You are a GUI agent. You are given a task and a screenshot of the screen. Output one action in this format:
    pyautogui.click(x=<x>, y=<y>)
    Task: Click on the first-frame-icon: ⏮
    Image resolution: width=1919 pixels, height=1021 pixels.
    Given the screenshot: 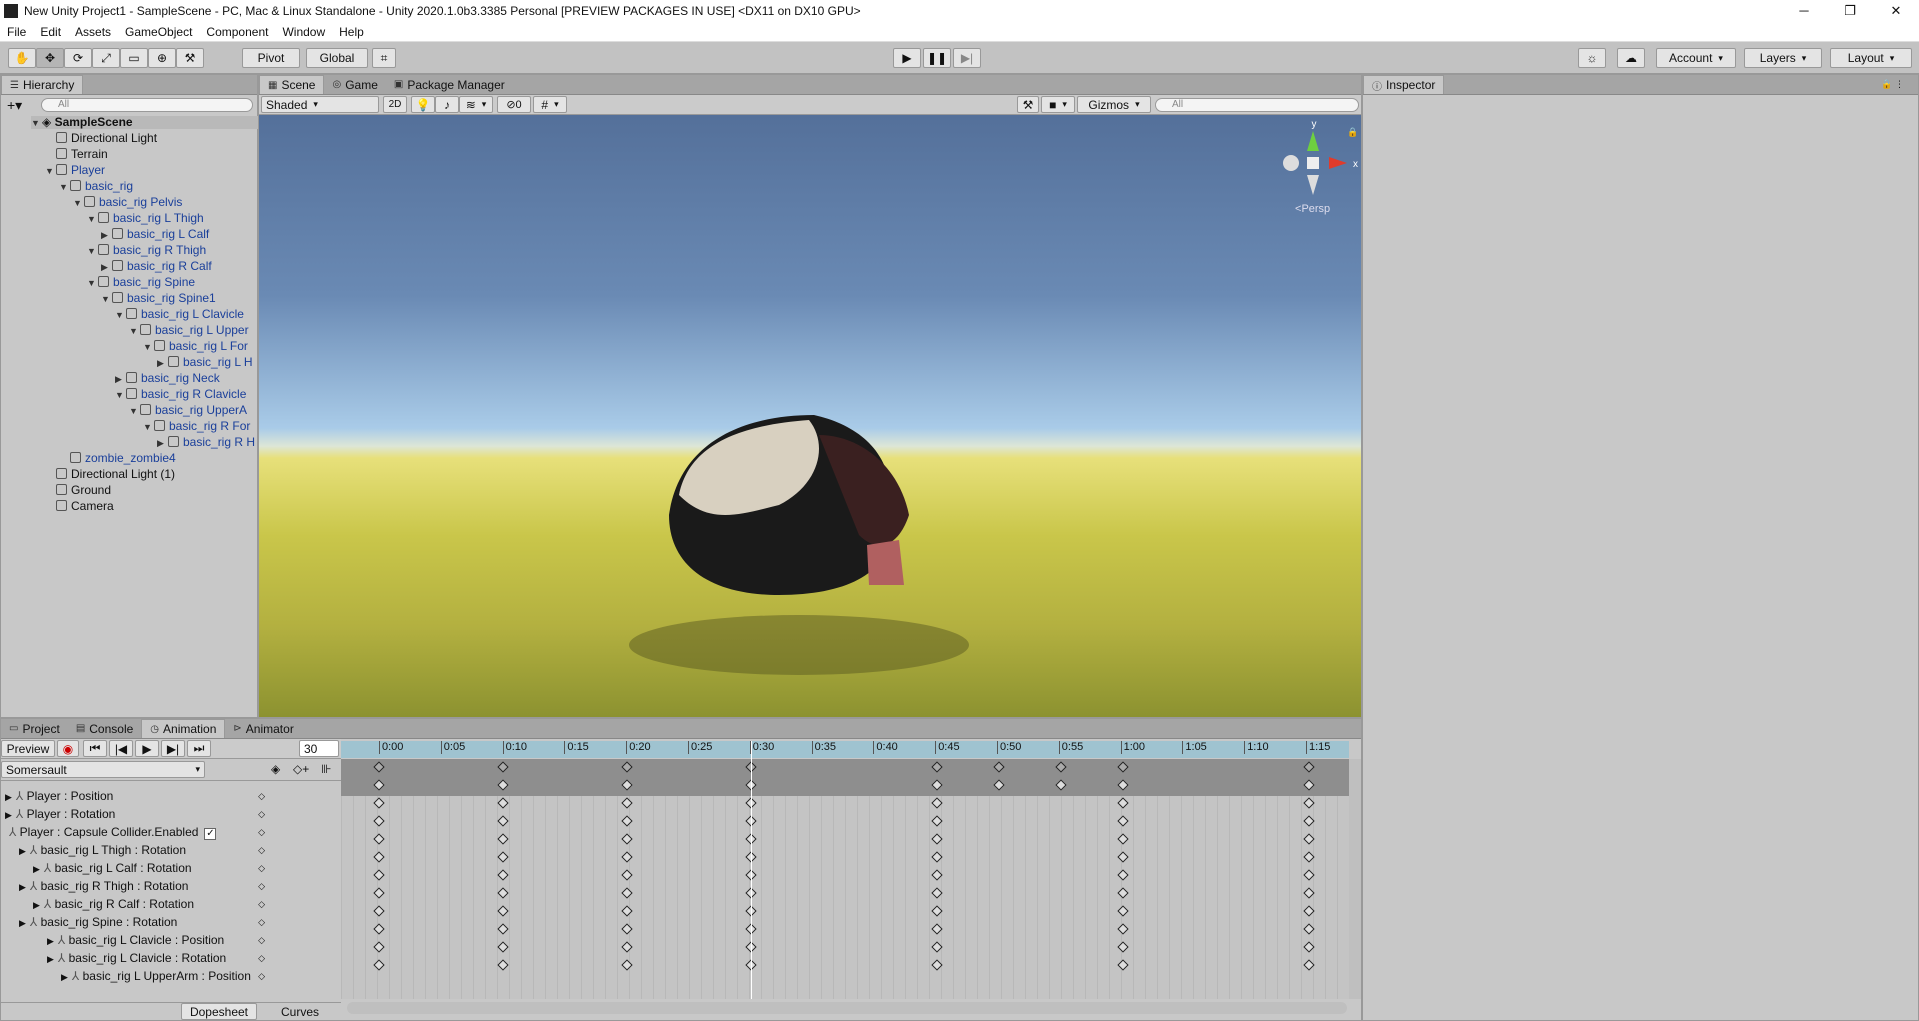 What is the action you would take?
    pyautogui.click(x=95, y=748)
    